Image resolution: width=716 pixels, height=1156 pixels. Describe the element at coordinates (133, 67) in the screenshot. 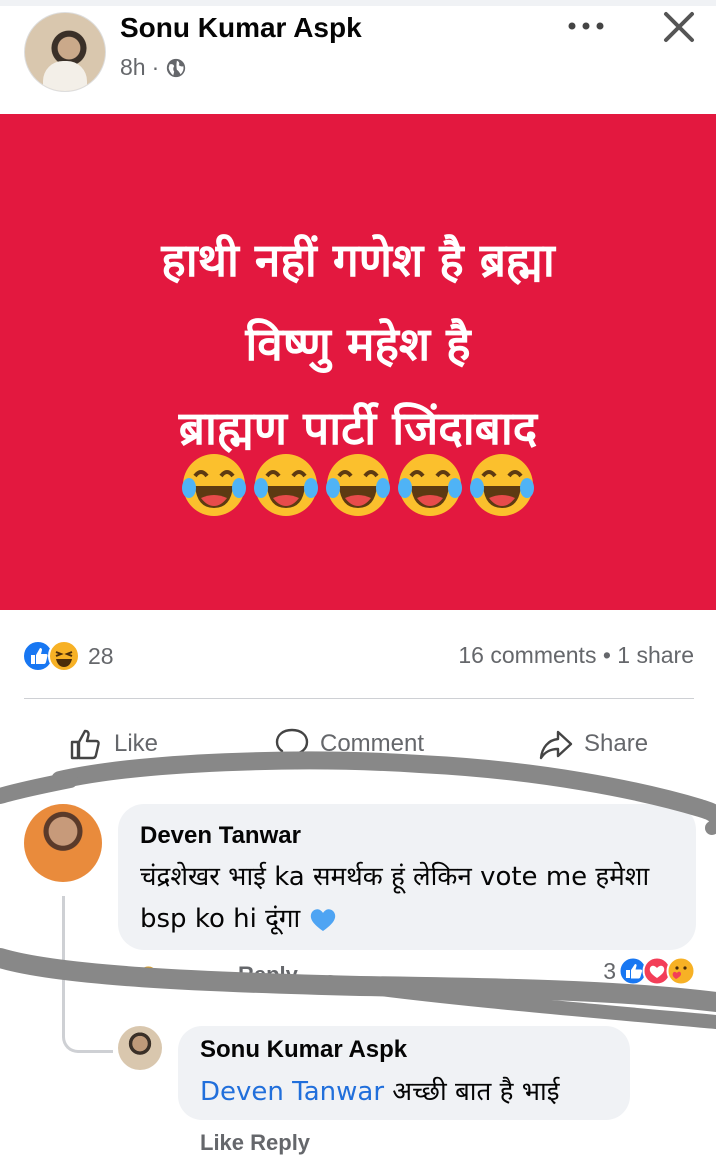

I see `post-time: 8h` at that location.